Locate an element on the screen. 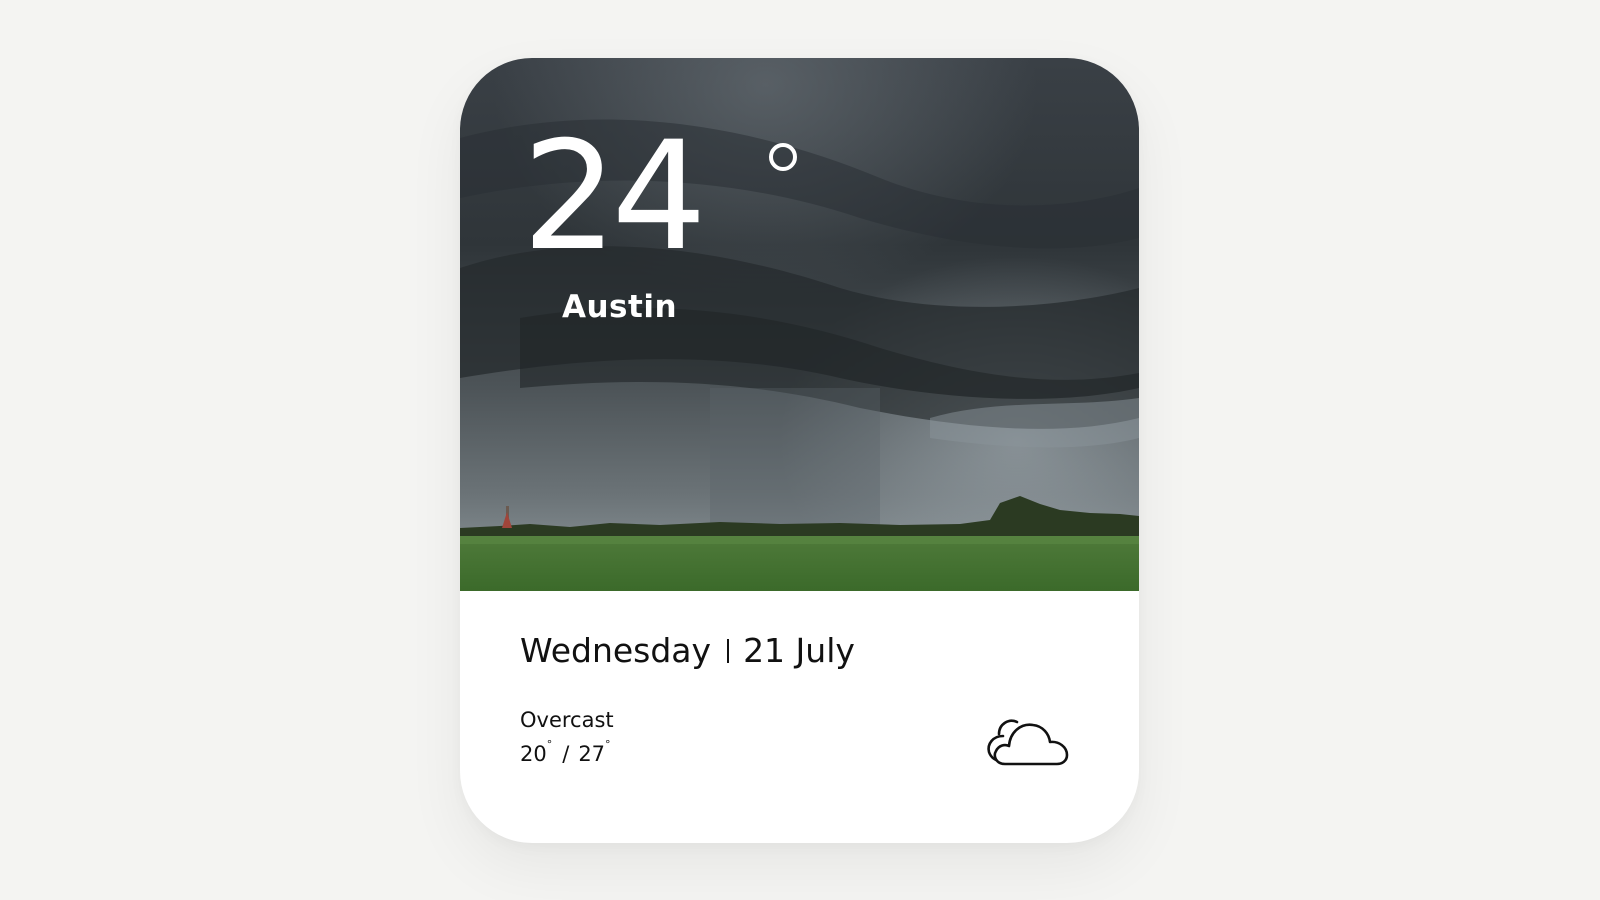  high-degree: ° is located at coordinates (608, 744).